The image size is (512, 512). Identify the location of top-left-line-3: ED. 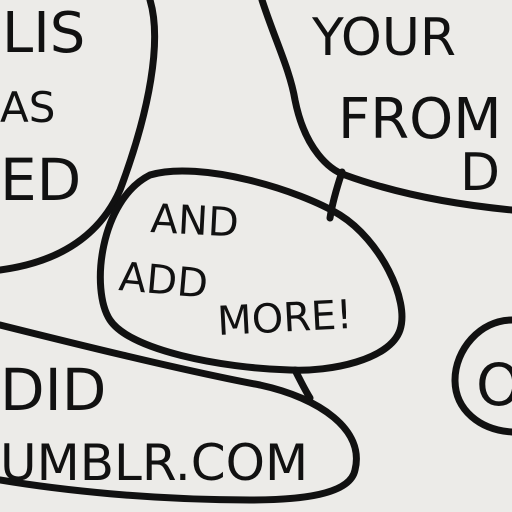
(40, 180).